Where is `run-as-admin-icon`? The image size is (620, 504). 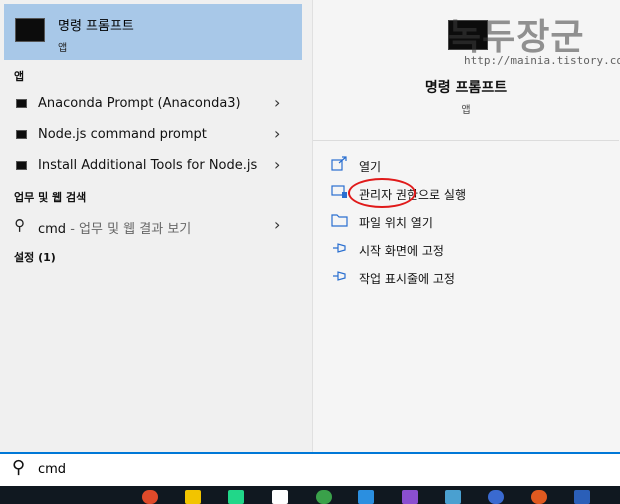
run-as-admin-icon is located at coordinates (339, 191).